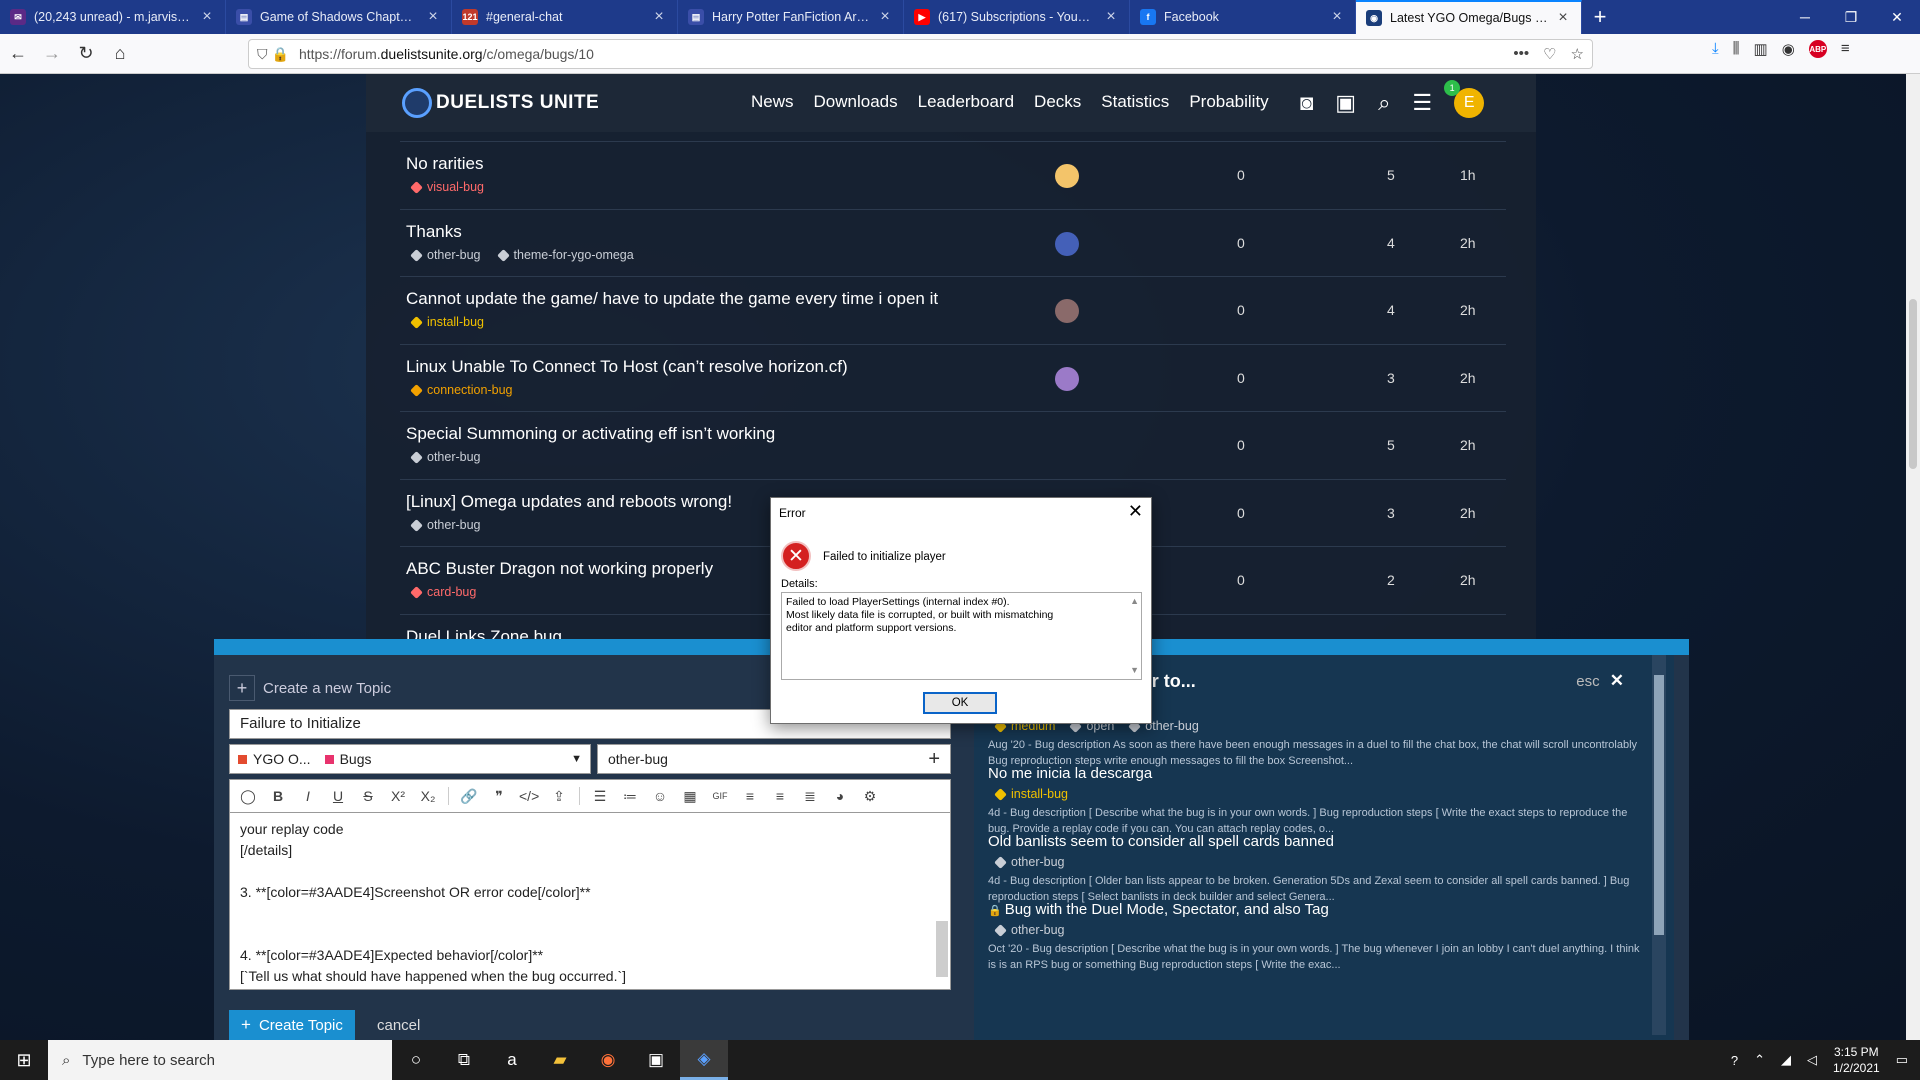  What do you see at coordinates (774, 759) in the screenshot?
I see `tag-select: other-bug +` at bounding box center [774, 759].